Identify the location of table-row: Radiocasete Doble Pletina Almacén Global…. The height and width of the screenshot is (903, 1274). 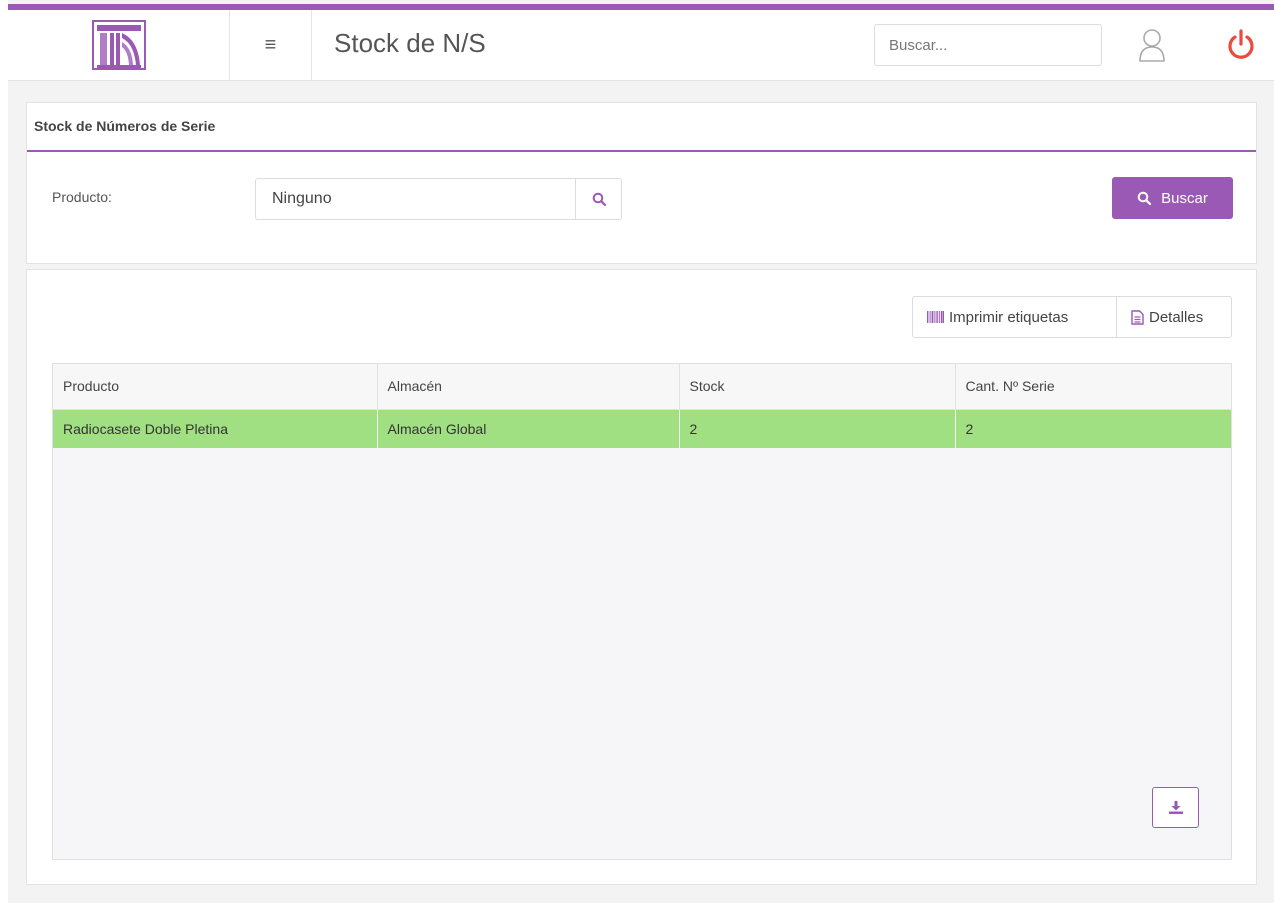
(642, 428).